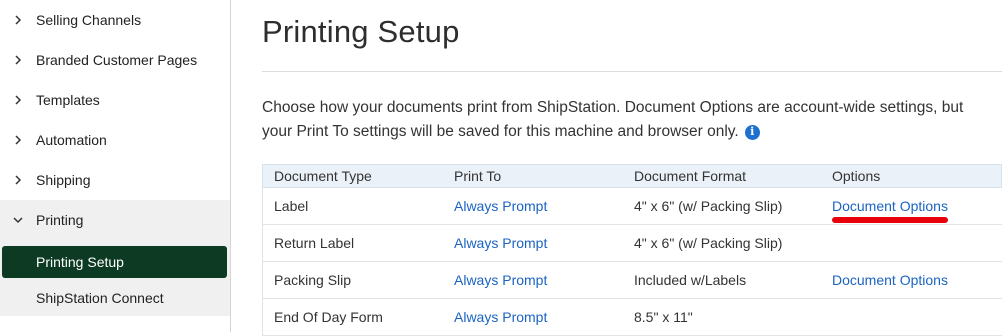 The height and width of the screenshot is (336, 1006). Describe the element at coordinates (752, 132) in the screenshot. I see `info-icon: i` at that location.